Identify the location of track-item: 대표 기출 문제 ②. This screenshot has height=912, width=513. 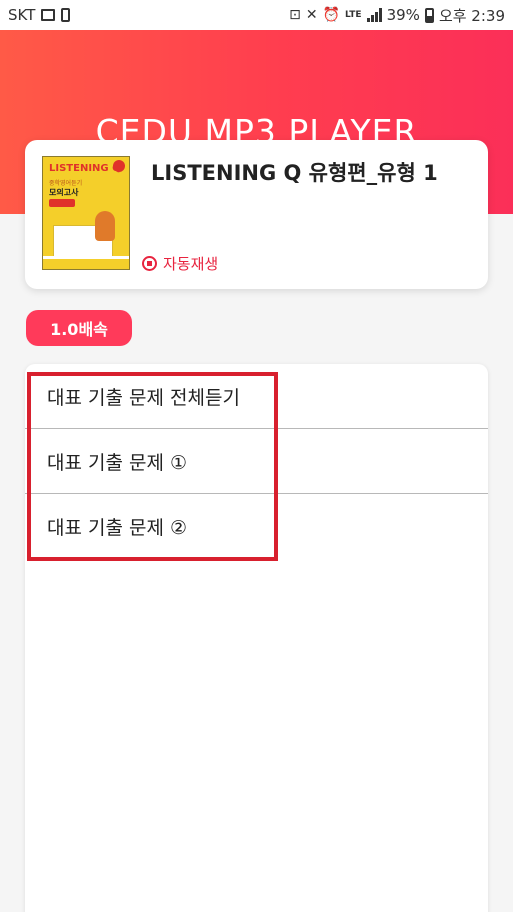
(256, 526).